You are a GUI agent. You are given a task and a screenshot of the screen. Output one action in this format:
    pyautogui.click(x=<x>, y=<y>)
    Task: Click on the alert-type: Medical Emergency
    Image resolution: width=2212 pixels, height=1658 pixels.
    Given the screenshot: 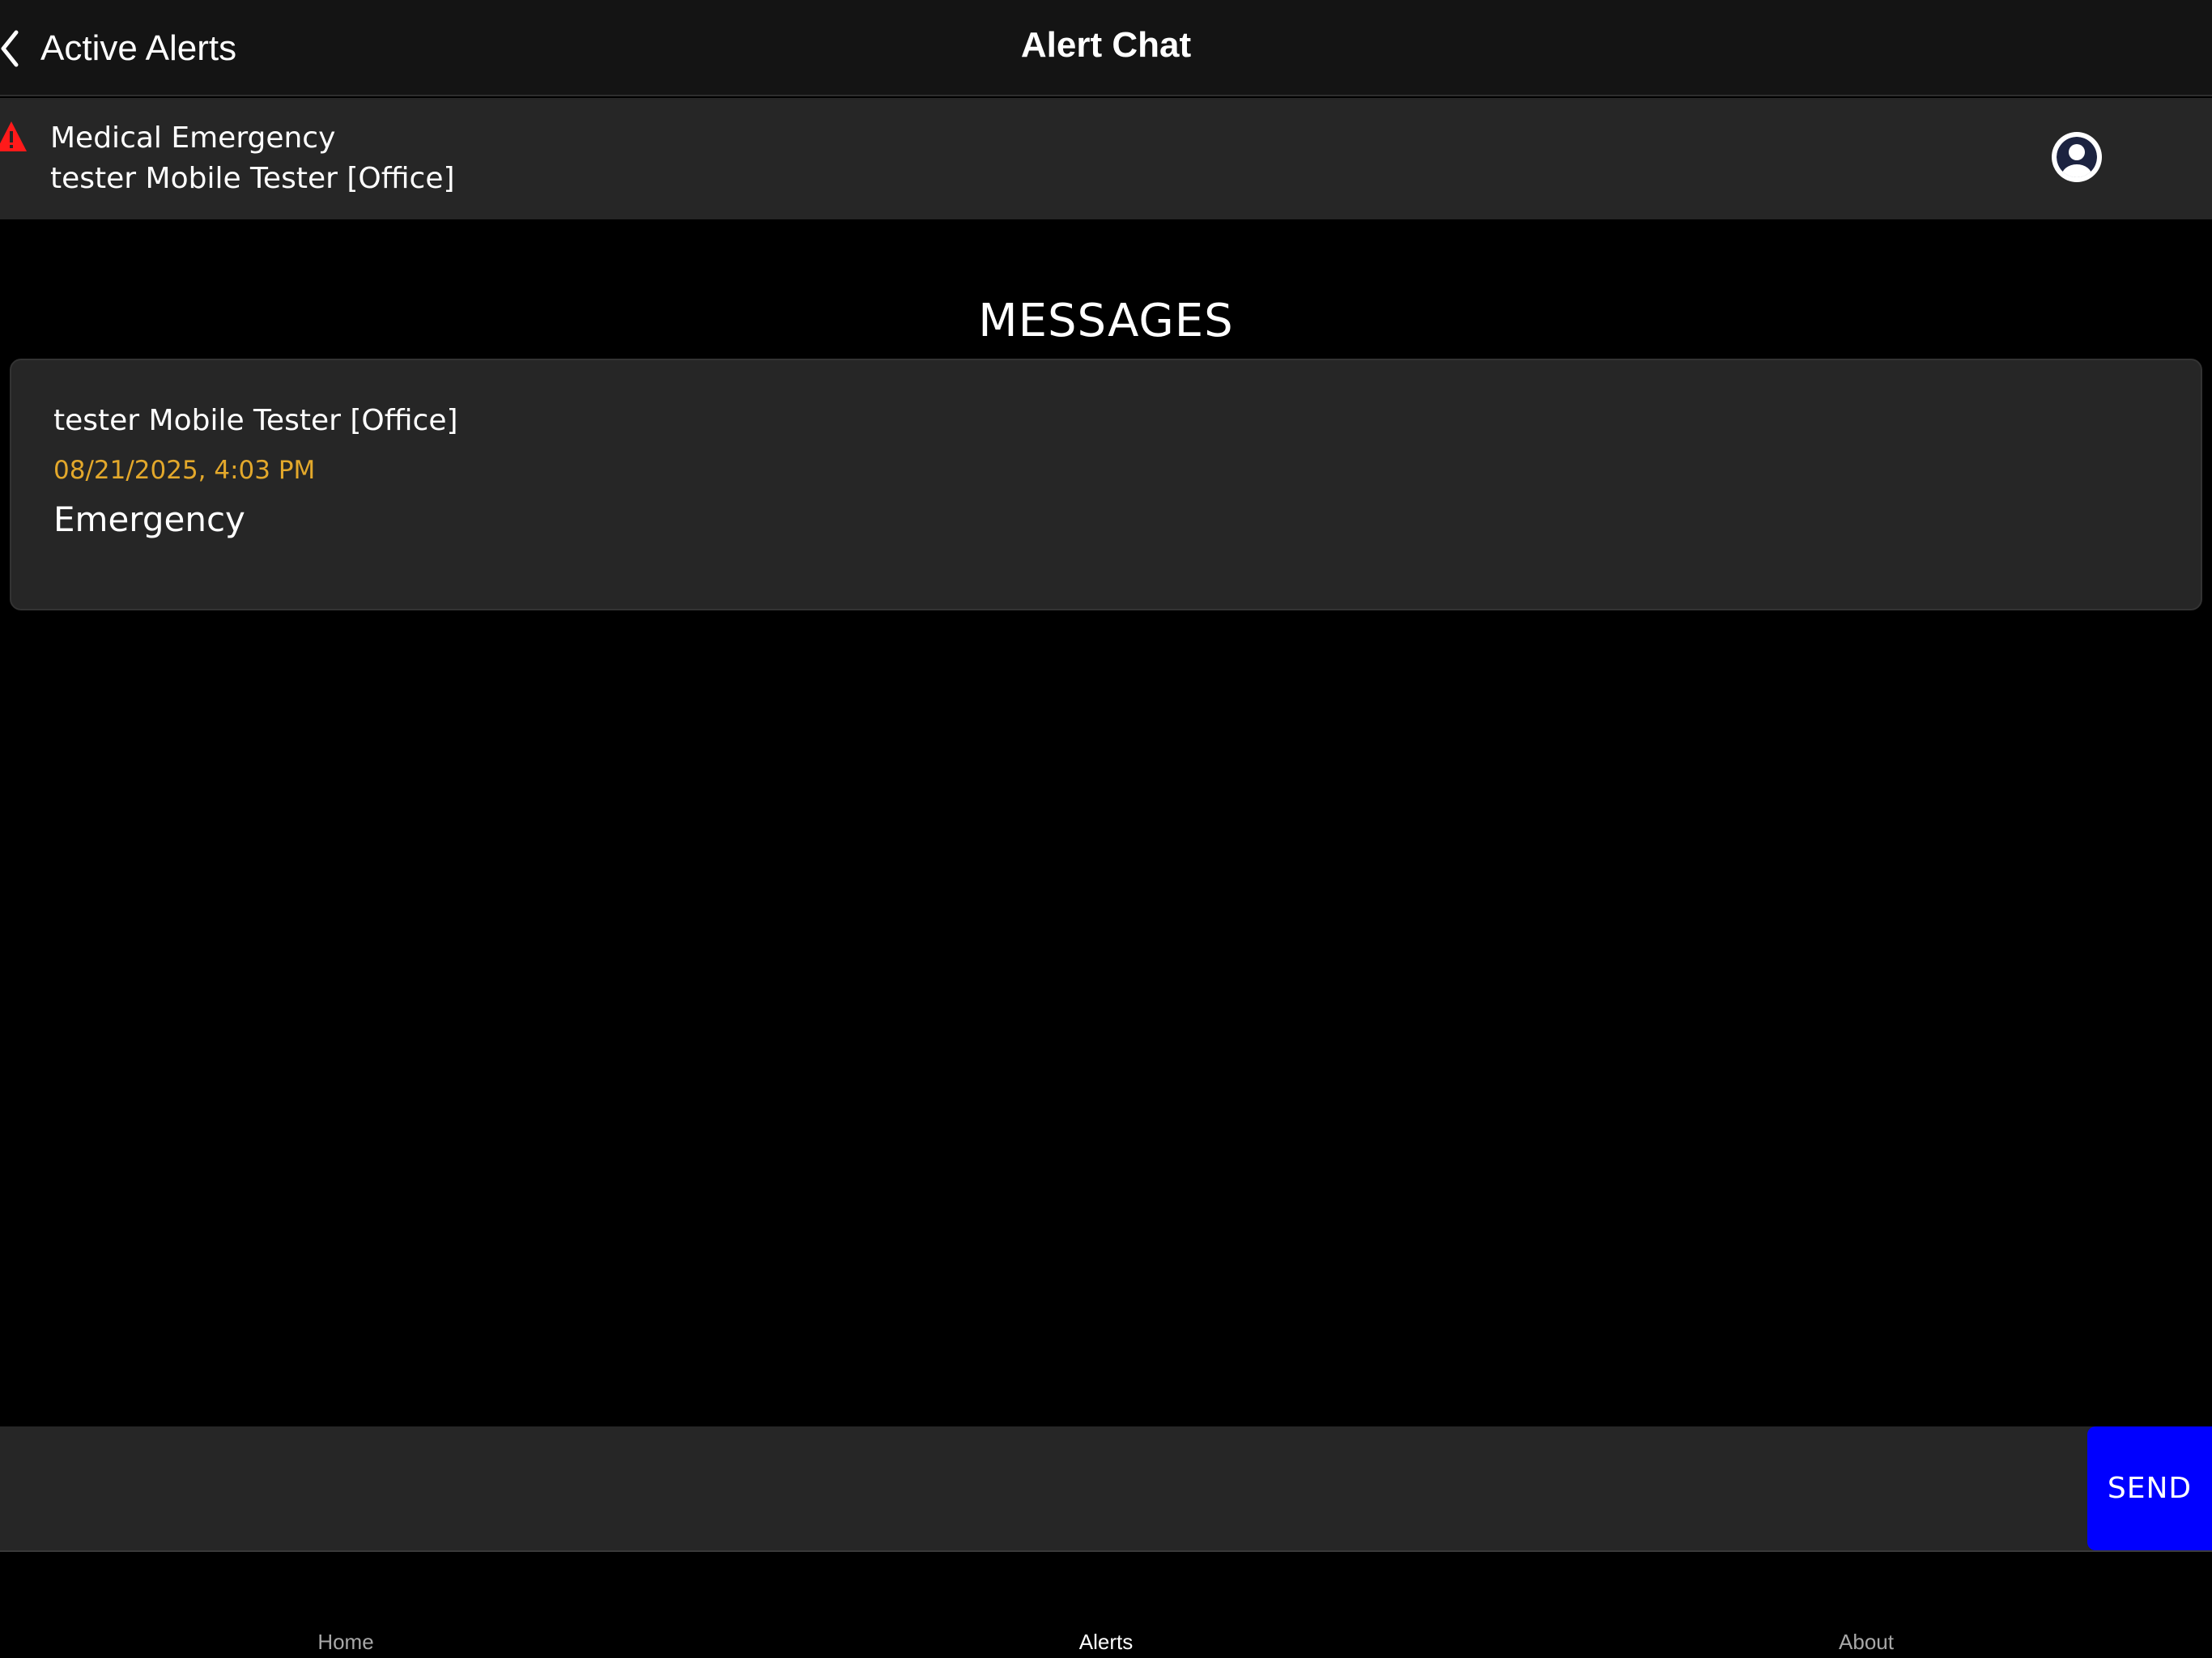 What is the action you would take?
    pyautogui.click(x=193, y=138)
    